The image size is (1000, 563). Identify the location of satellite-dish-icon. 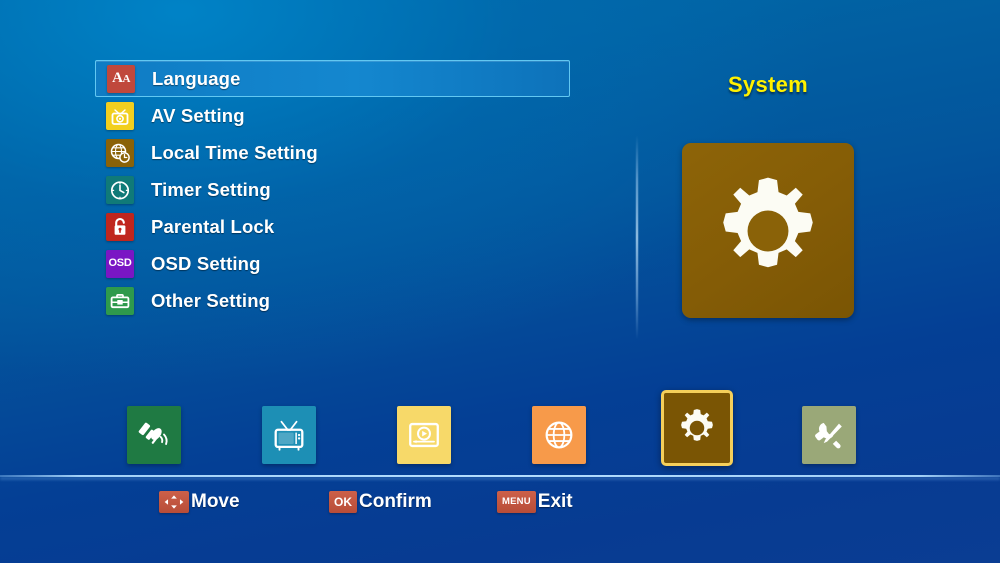
(153, 433).